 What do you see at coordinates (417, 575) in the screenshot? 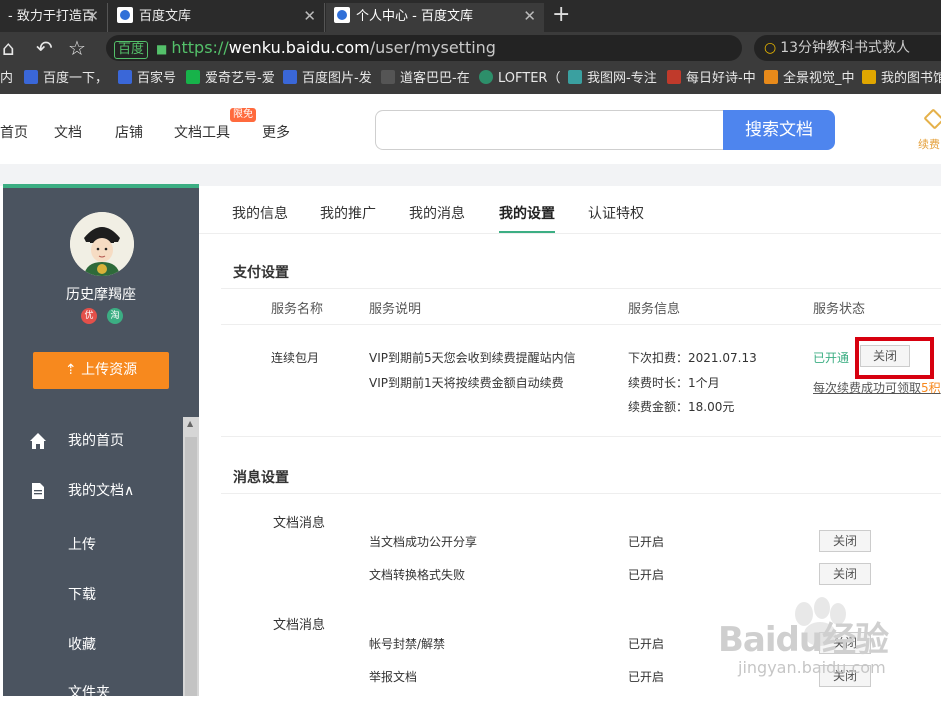
I see `message-row-label: 文档转换格式失败` at bounding box center [417, 575].